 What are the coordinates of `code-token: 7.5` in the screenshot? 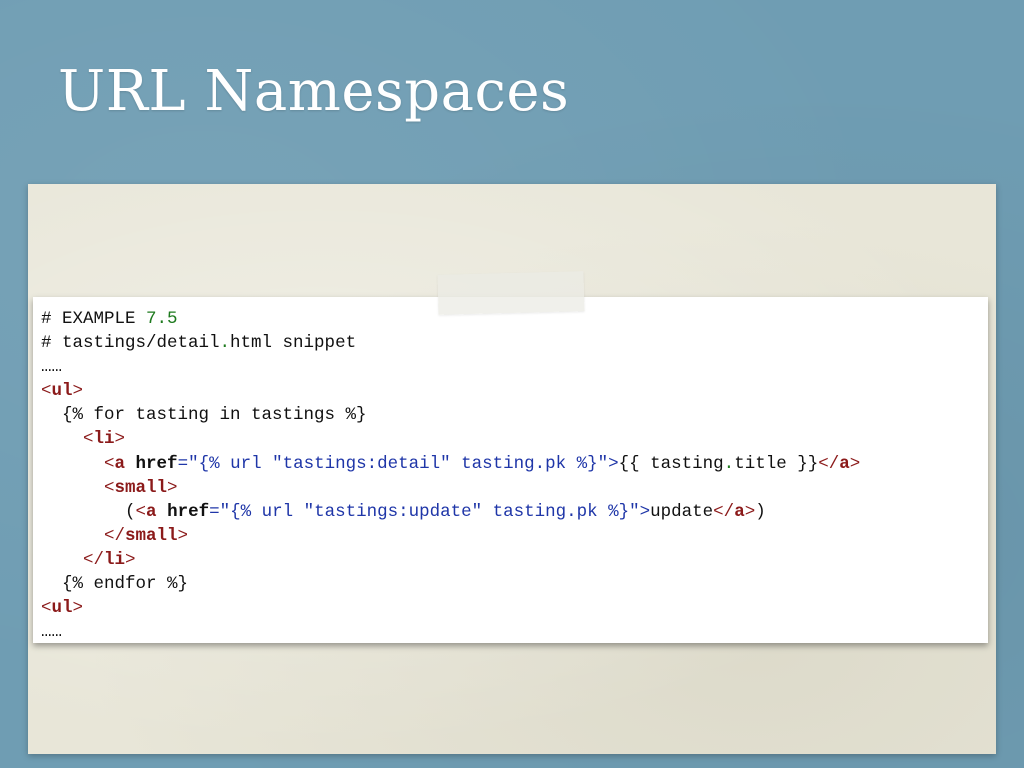 It's located at (162, 319).